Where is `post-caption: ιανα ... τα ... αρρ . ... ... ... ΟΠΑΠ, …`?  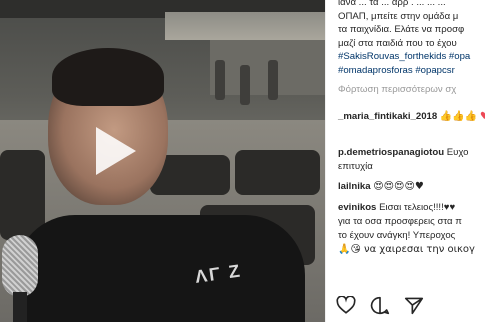 post-caption: ιανα ... τα ... αρρ . ... ... ... ΟΠΑΠ, … is located at coordinates (411, 39).